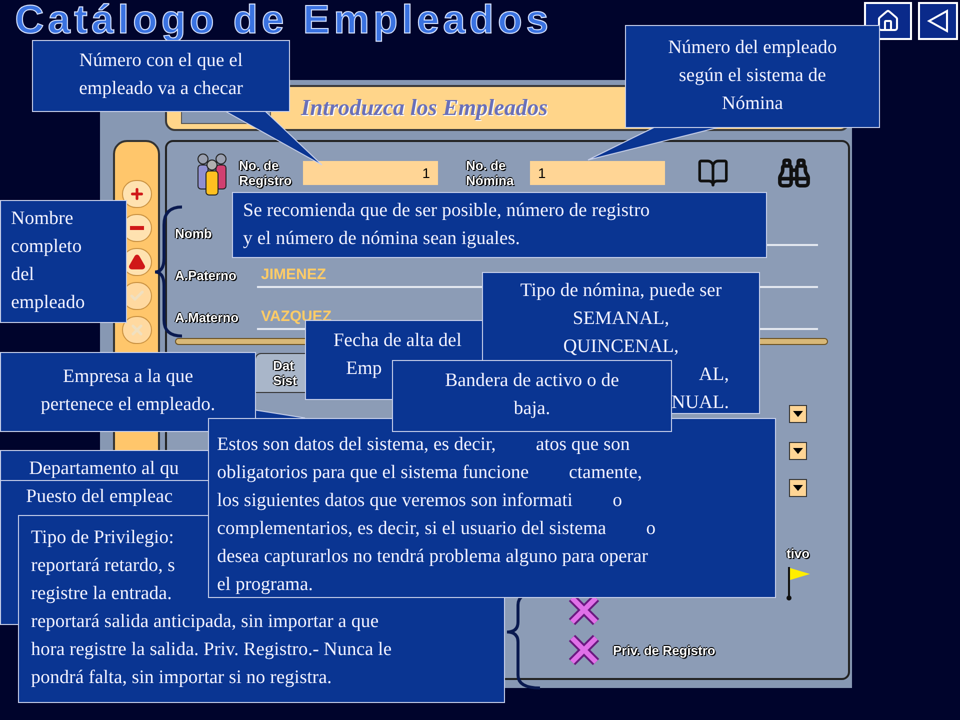 The image size is (960, 720). What do you see at coordinates (605, 473) in the screenshot?
I see `callout-text: ctamente,` at bounding box center [605, 473].